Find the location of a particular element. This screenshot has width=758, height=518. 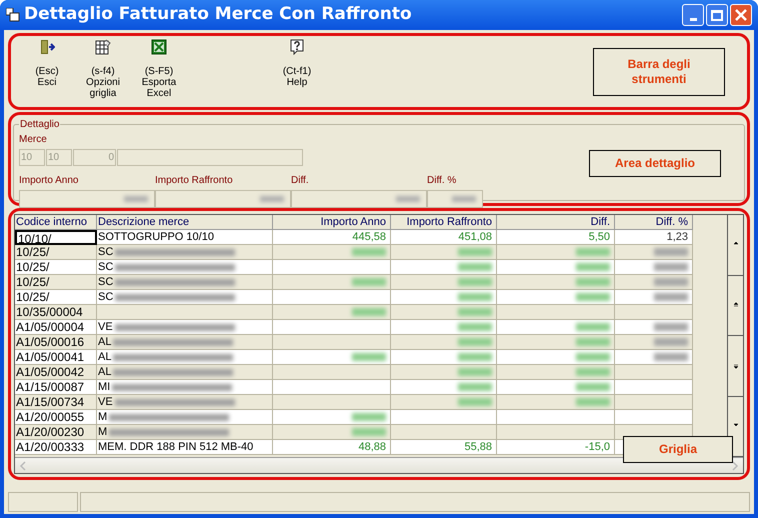

table-cell: A1/20/00333 is located at coordinates (56, 447).